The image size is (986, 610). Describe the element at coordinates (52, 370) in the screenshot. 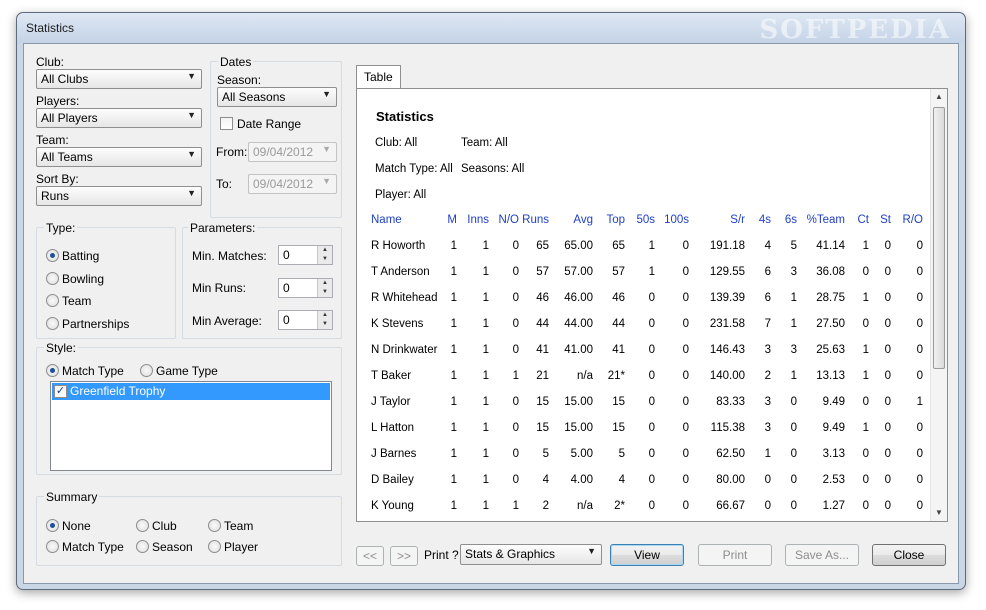

I see `match-type-radio` at that location.